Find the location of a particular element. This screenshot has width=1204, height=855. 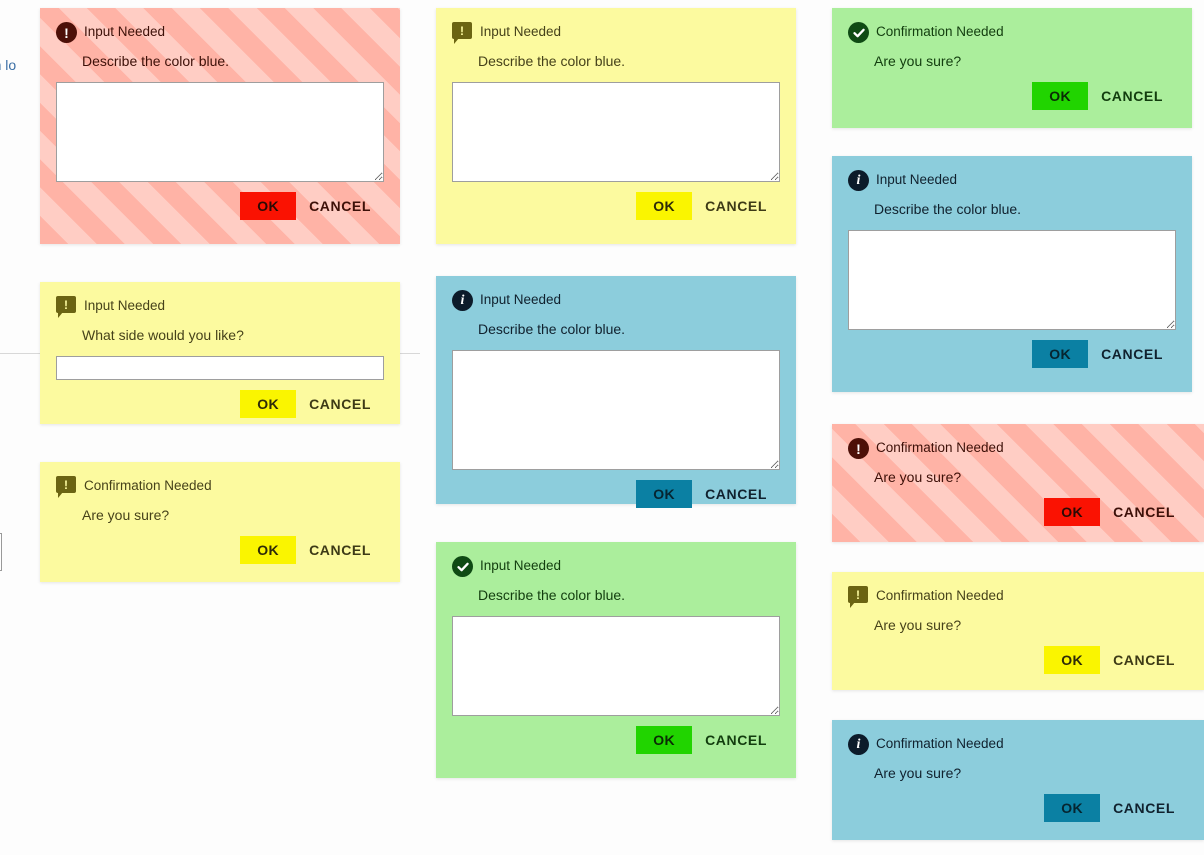

dialog-header: Confirmation Needed is located at coordinates (1012, 33).